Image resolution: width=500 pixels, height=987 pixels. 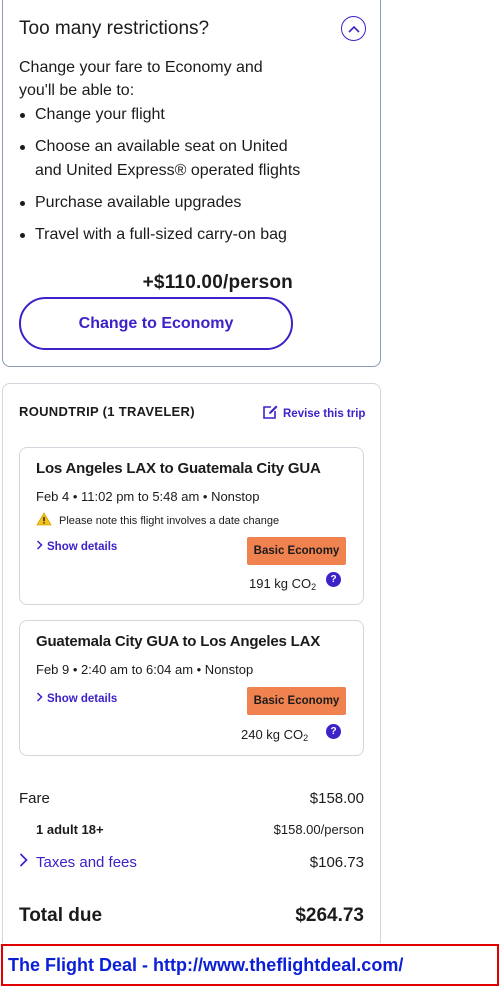 What do you see at coordinates (86, 862) in the screenshot?
I see `taxes-label: Taxes and fees` at bounding box center [86, 862].